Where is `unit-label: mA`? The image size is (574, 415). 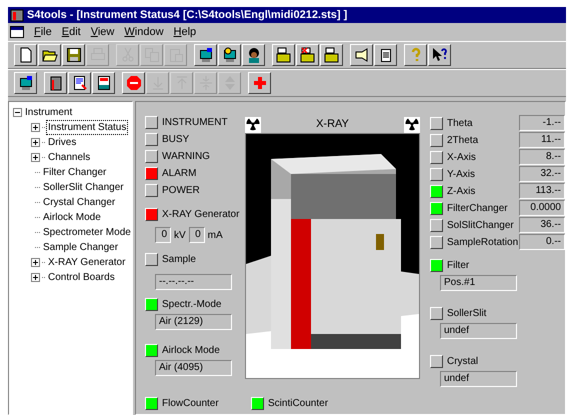 unit-label: mA is located at coordinates (215, 235).